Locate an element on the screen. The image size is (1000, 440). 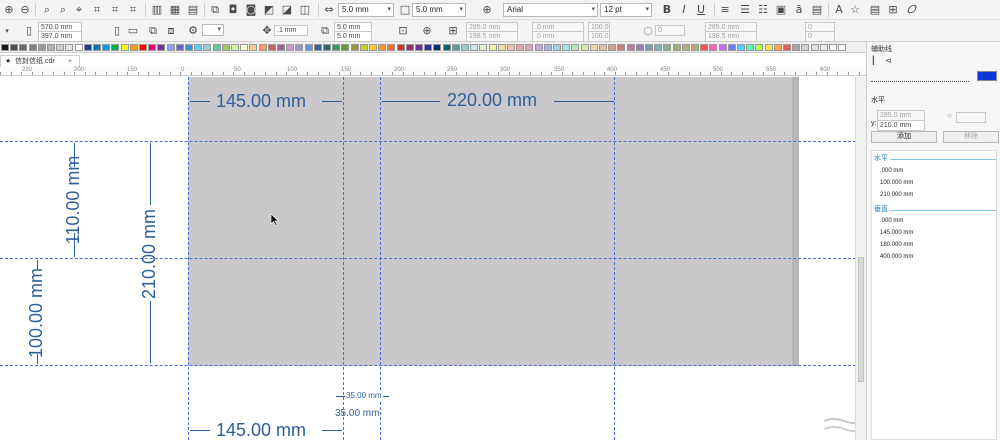
dimension-bottom-left: 145.00 mm is located at coordinates (261, 430).